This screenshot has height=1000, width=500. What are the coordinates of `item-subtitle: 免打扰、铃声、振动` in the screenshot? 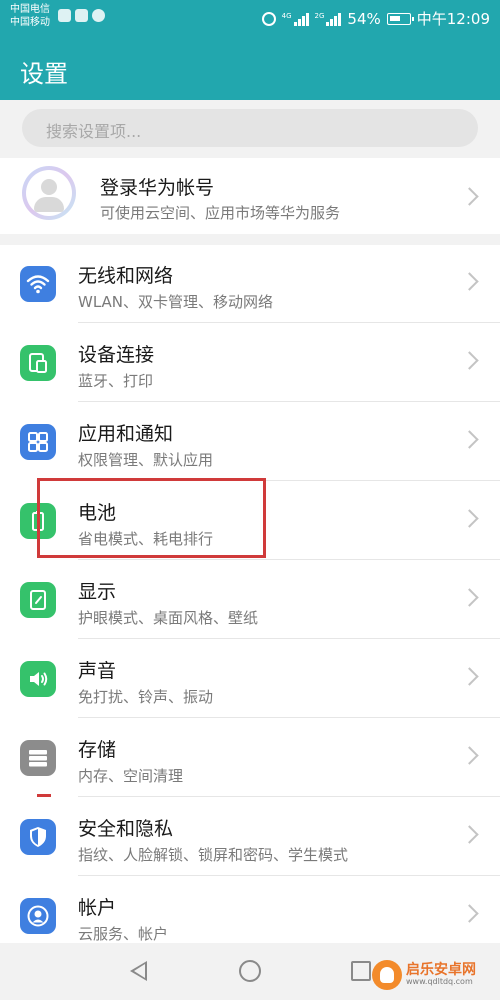 It's located at (146, 697).